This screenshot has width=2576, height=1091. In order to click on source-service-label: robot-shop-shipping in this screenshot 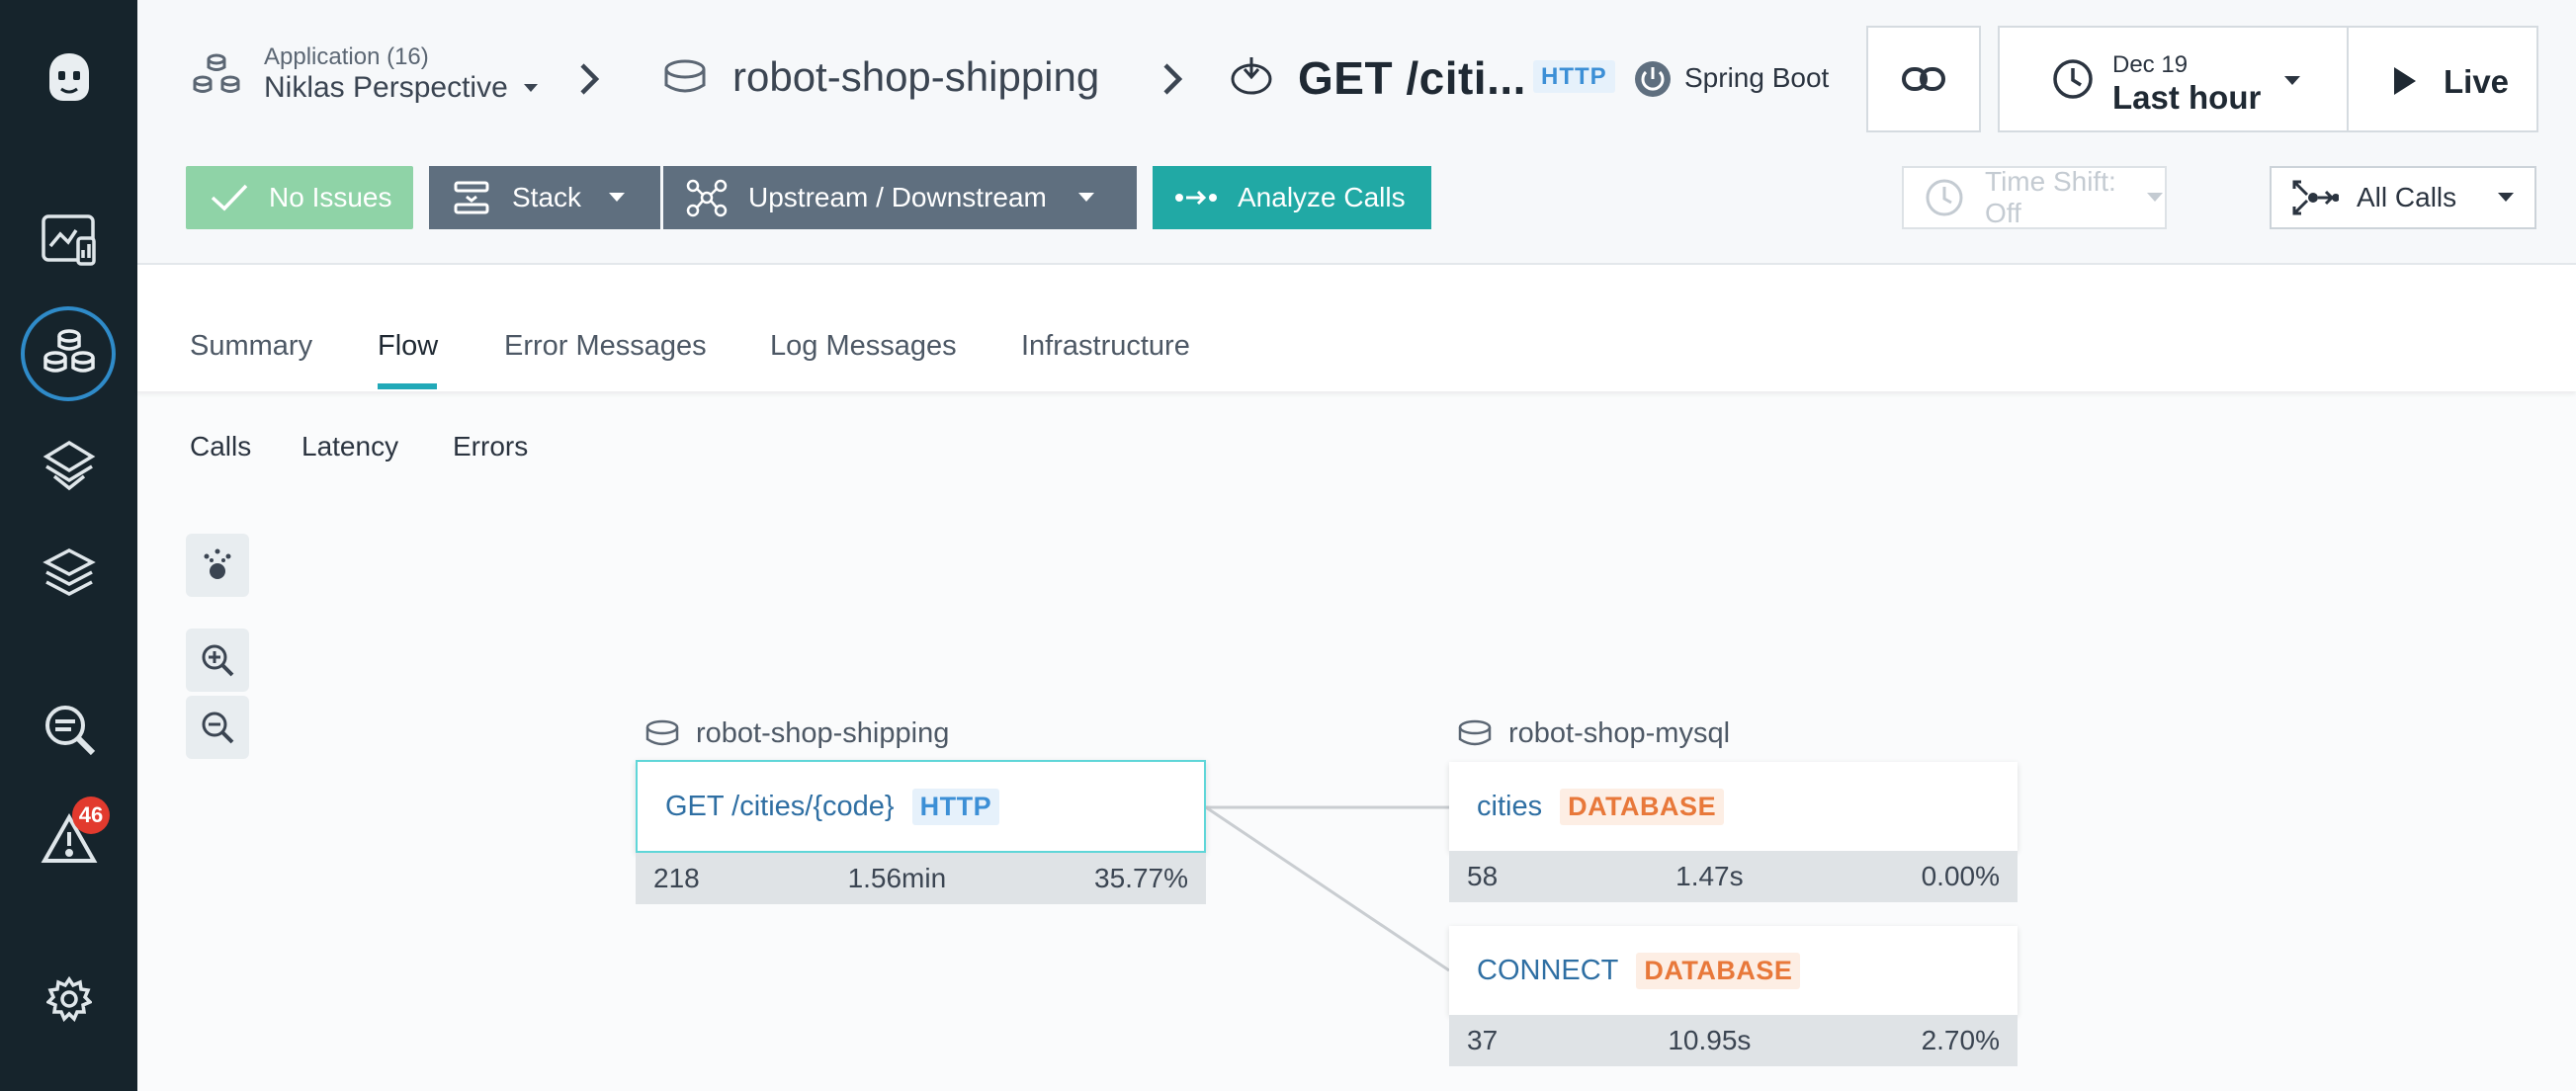, I will do `click(796, 733)`.